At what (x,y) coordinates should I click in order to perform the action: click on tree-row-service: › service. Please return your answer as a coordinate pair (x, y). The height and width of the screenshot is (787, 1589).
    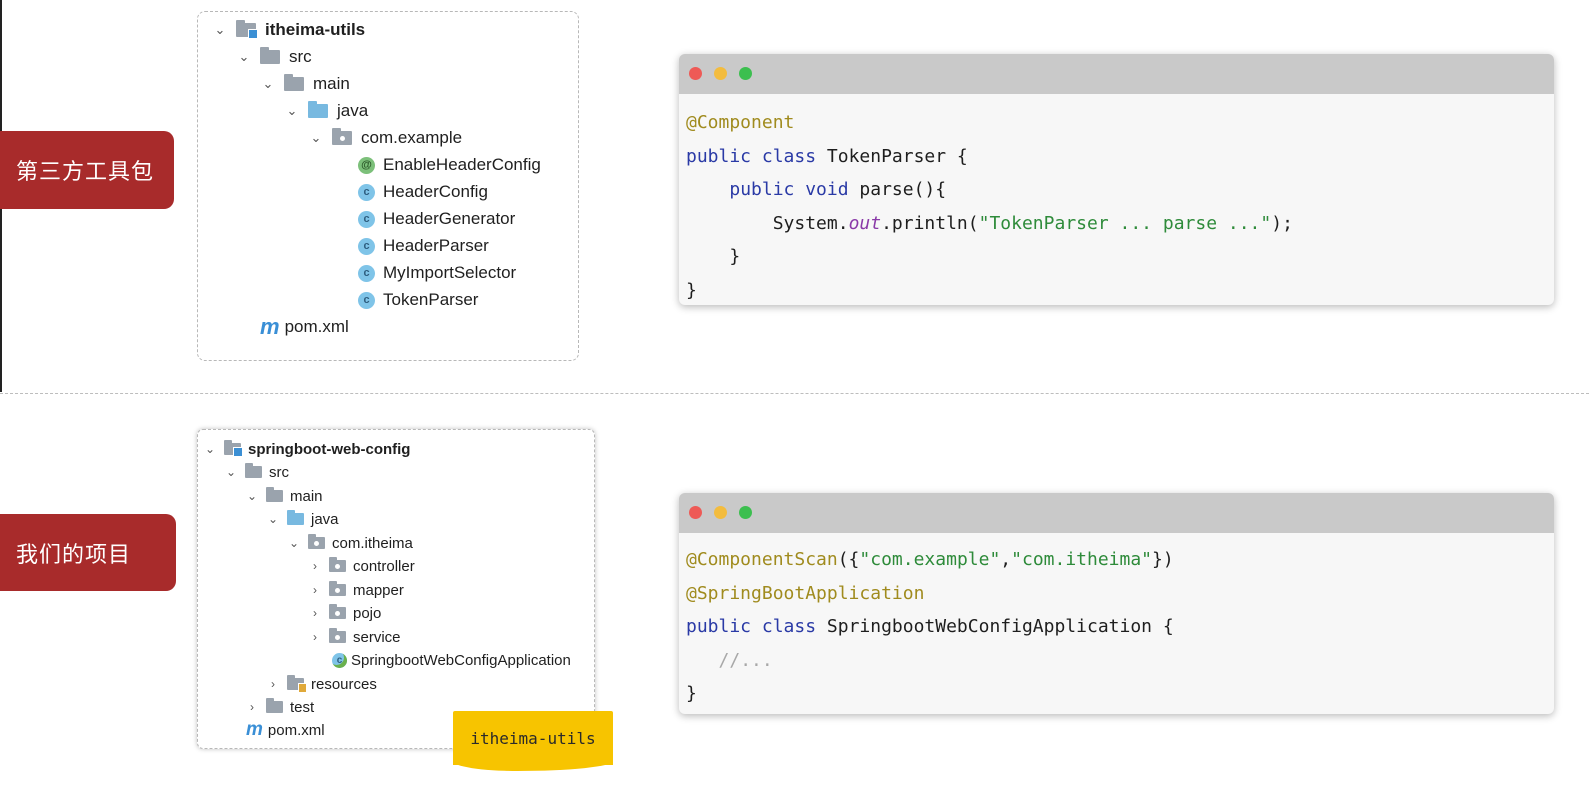
    Looking at the image, I should click on (354, 637).